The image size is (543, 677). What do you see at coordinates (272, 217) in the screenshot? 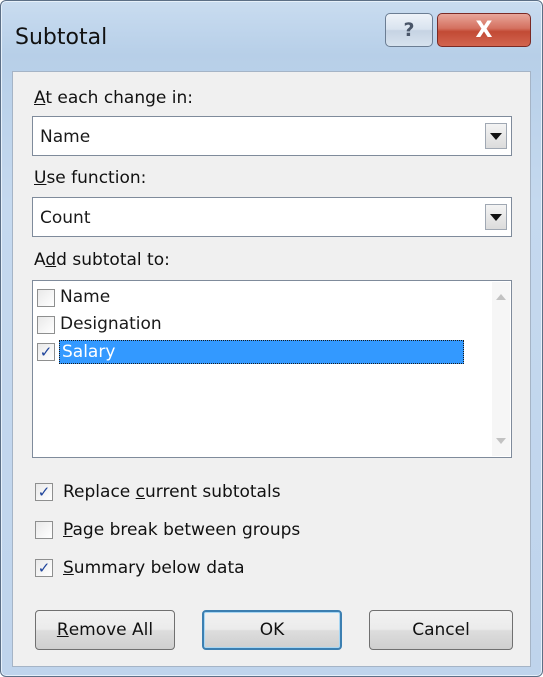
I see `use-function-combo: Count` at bounding box center [272, 217].